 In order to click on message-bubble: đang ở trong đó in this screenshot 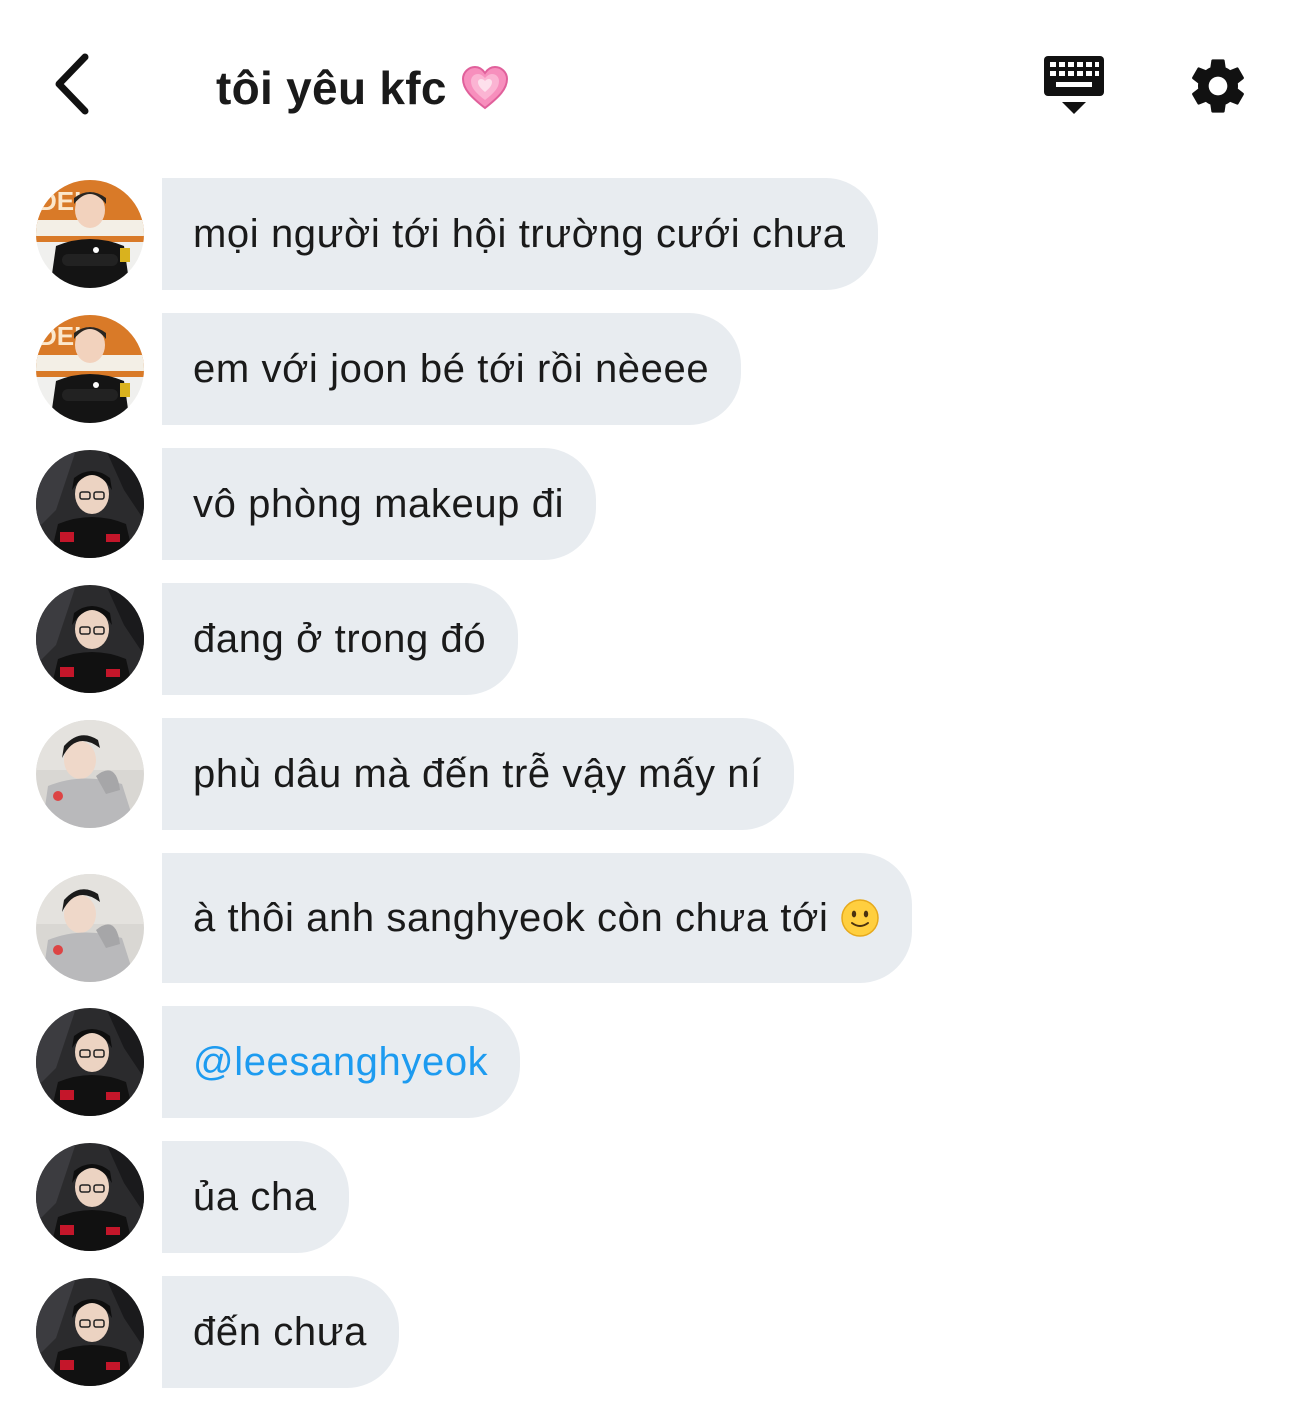, I will do `click(340, 639)`.